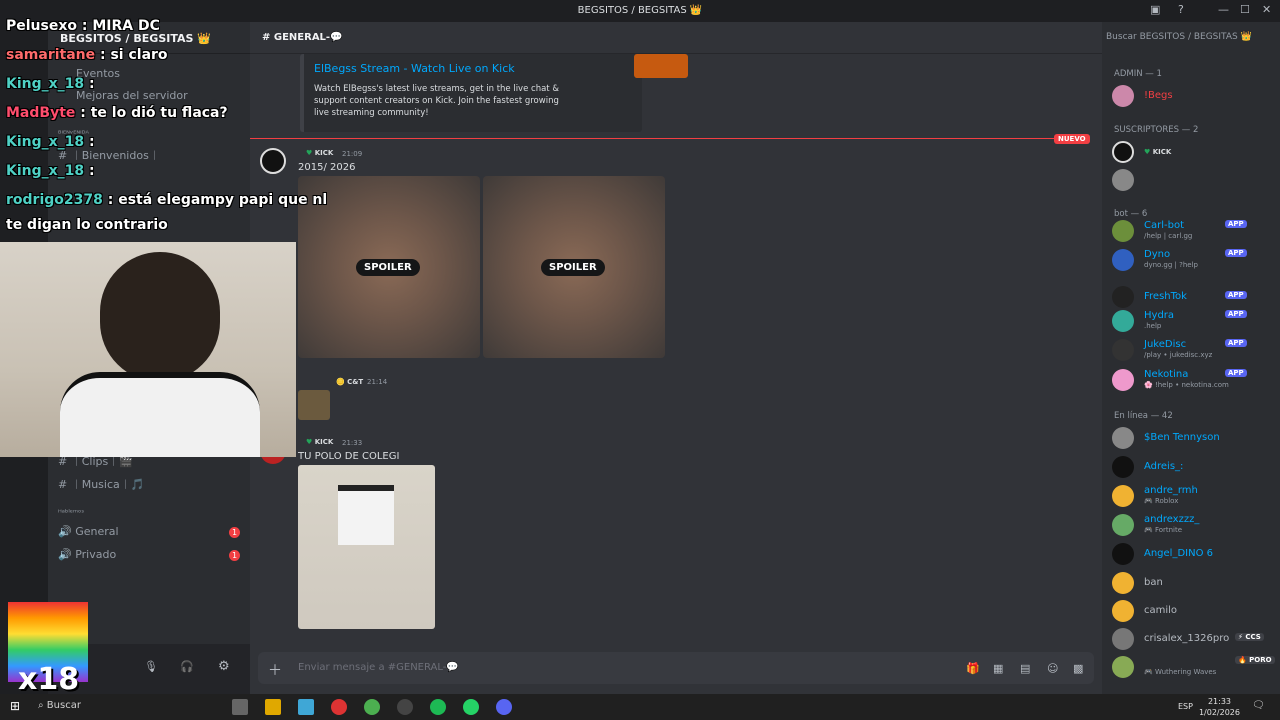  I want to click on whatsapp-icon, so click(471, 707).